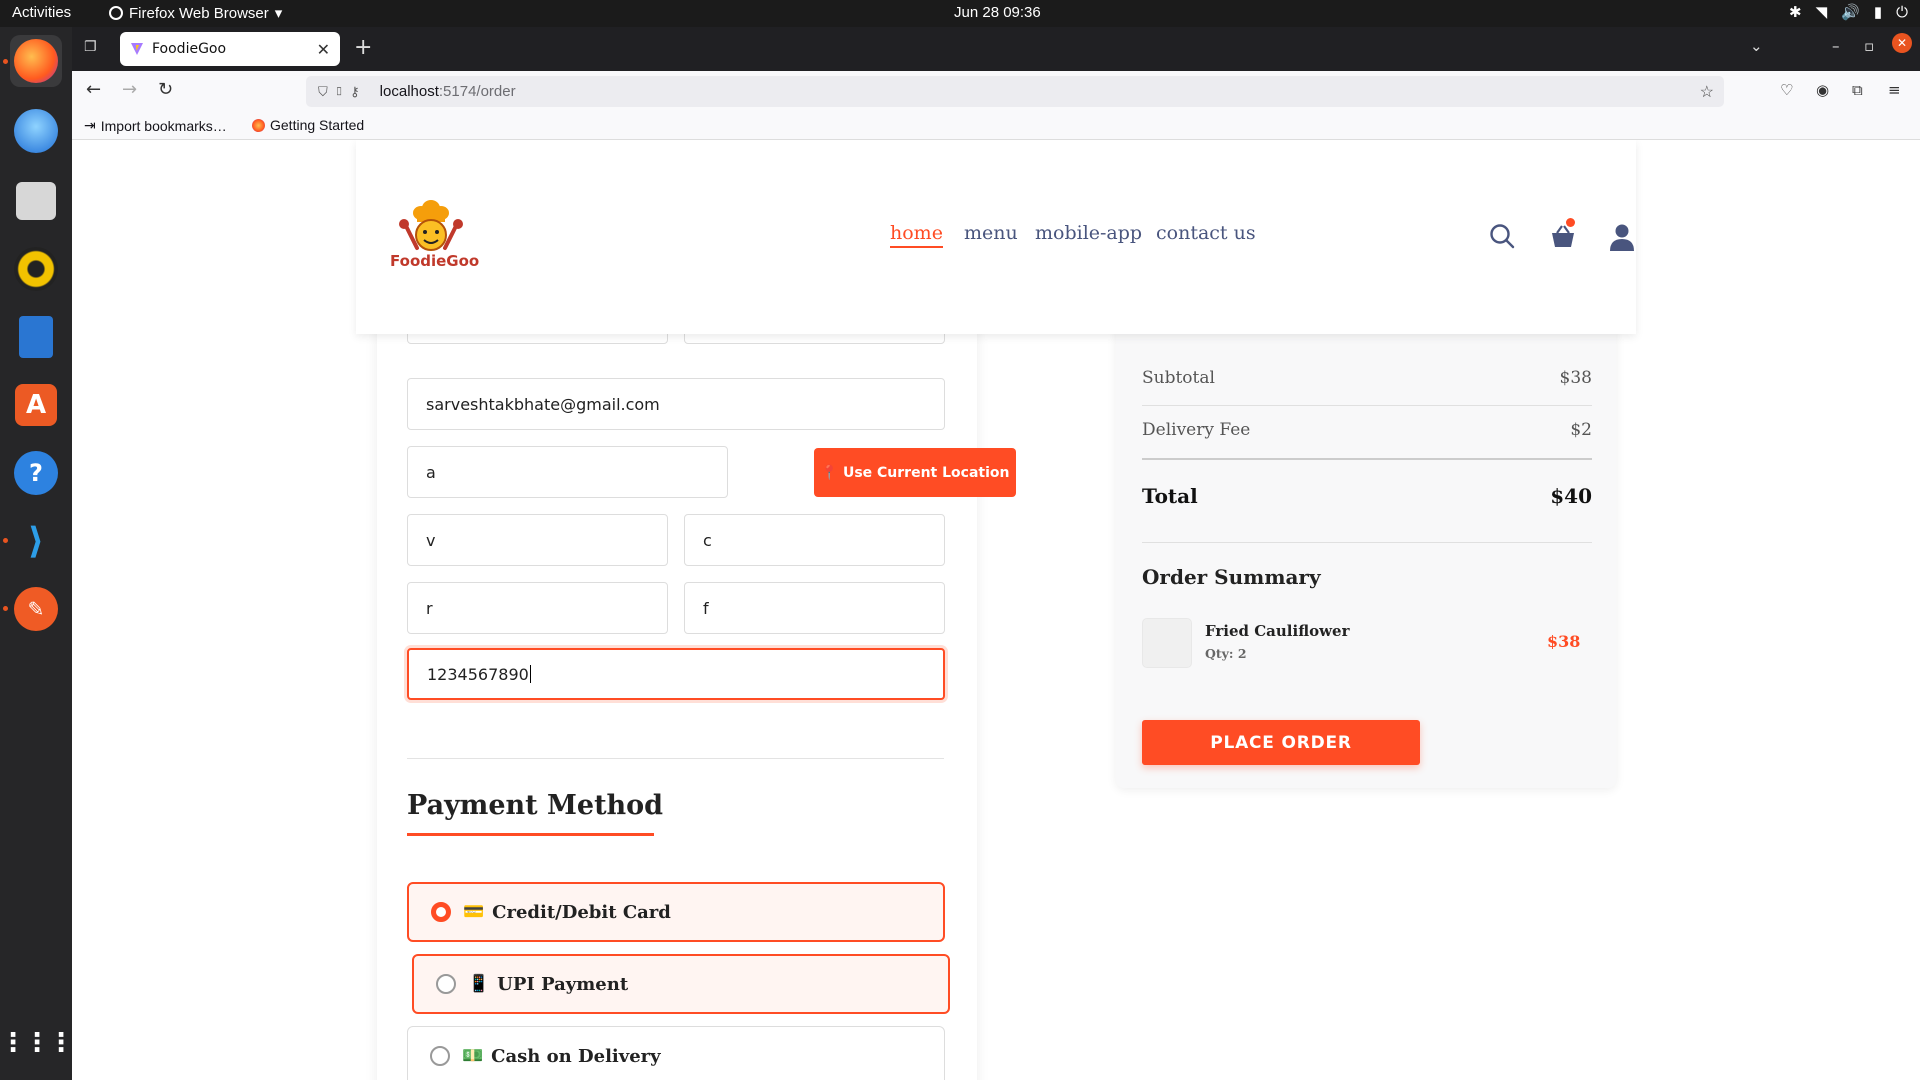  I want to click on section-divider, so click(675, 758).